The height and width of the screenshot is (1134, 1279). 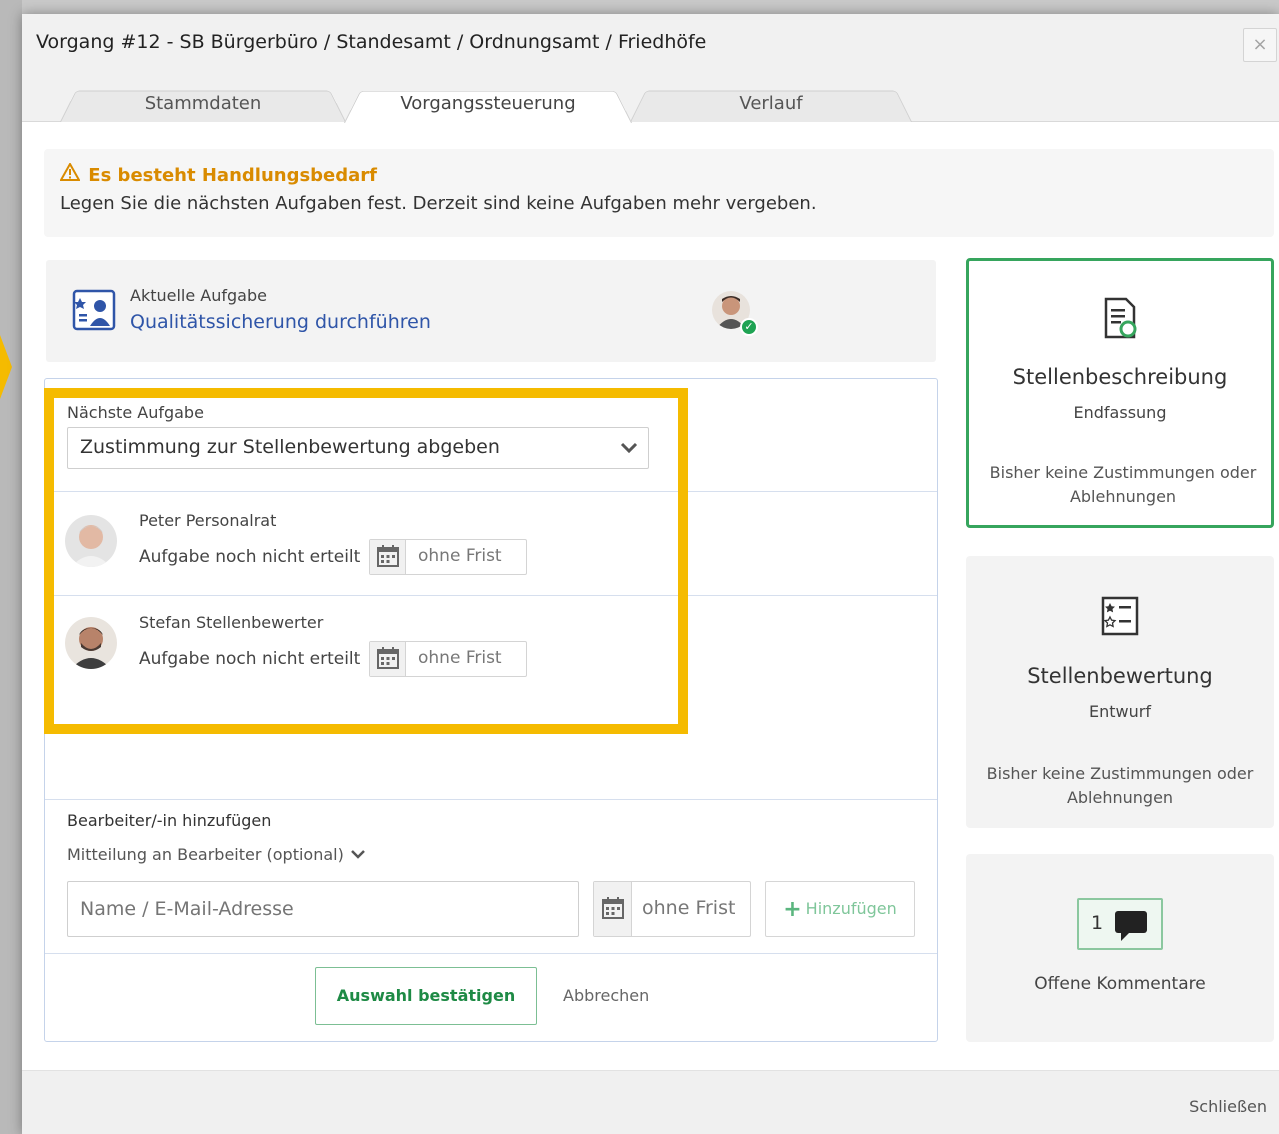 What do you see at coordinates (217, 854) in the screenshot?
I see `message-toggle: Mitteilung an Bearbeiter (optional)` at bounding box center [217, 854].